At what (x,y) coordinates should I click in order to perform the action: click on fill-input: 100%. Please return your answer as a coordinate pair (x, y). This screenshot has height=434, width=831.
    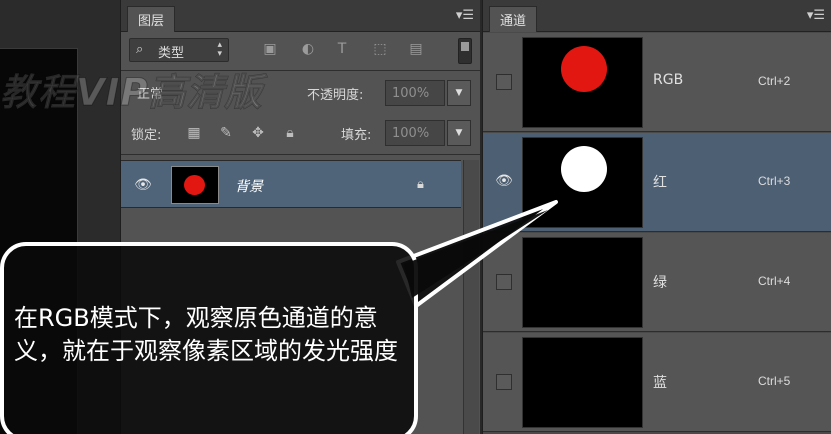
    Looking at the image, I should click on (415, 133).